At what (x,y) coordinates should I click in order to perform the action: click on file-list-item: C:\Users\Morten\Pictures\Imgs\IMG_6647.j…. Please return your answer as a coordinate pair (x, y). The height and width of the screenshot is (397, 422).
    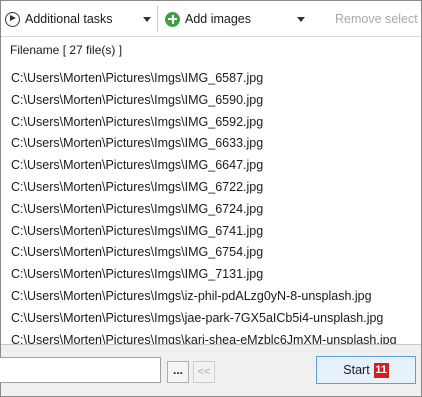
    Looking at the image, I should click on (216, 166).